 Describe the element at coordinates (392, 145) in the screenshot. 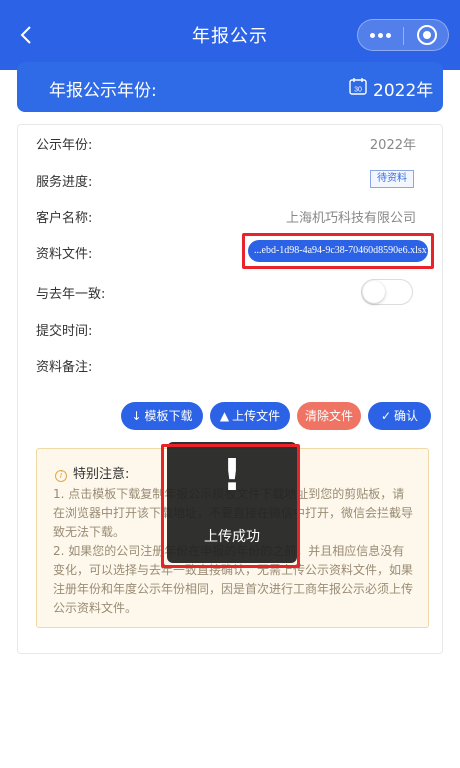

I see `row-value: 2022年` at that location.